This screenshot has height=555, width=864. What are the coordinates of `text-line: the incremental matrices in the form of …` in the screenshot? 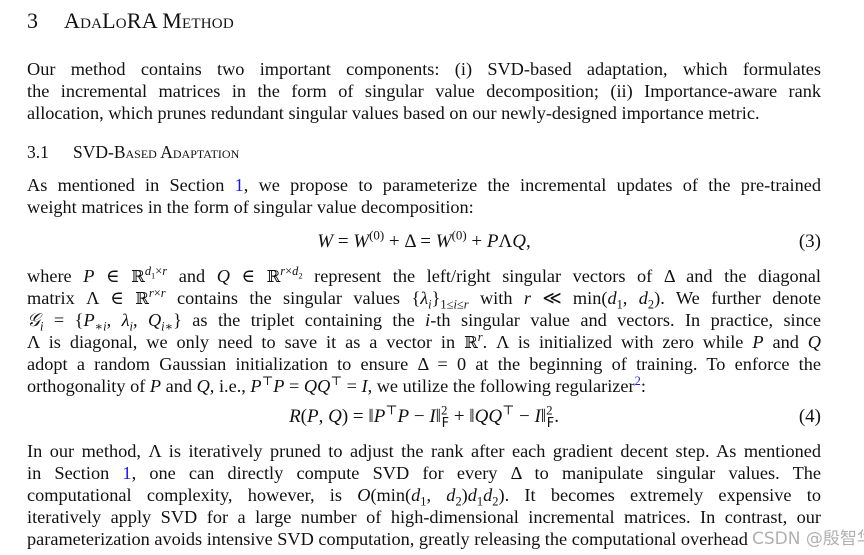 It's located at (424, 91).